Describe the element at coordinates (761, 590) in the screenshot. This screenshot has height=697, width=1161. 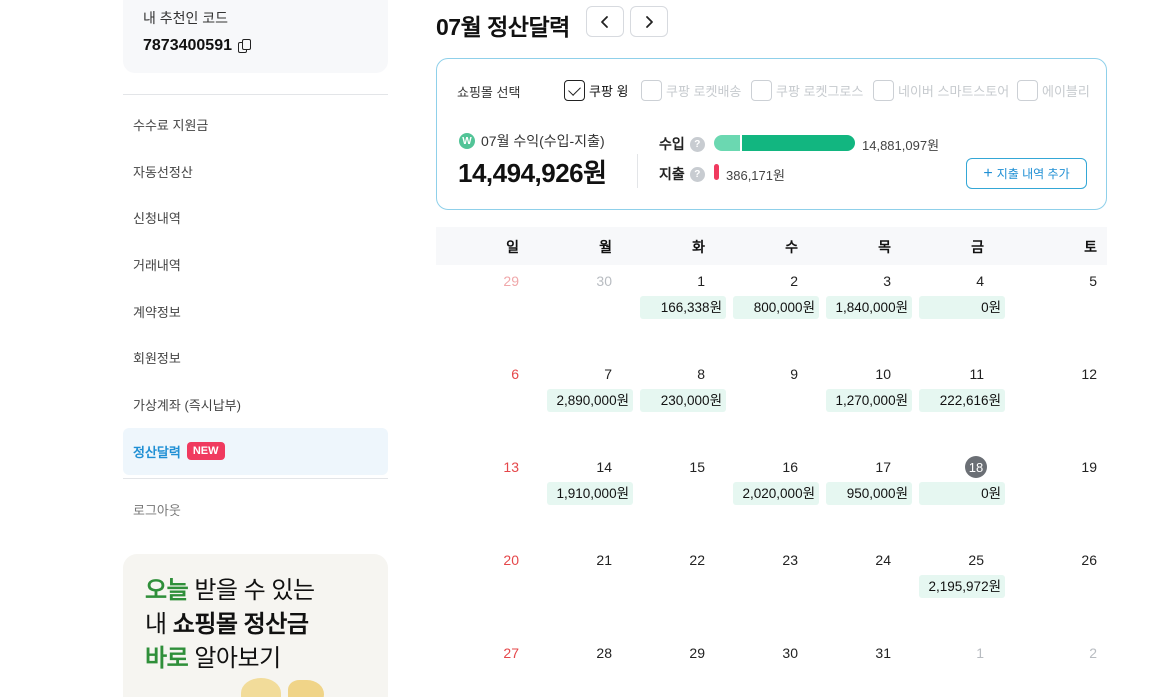
I see `calendar-day-cell: 23` at that location.